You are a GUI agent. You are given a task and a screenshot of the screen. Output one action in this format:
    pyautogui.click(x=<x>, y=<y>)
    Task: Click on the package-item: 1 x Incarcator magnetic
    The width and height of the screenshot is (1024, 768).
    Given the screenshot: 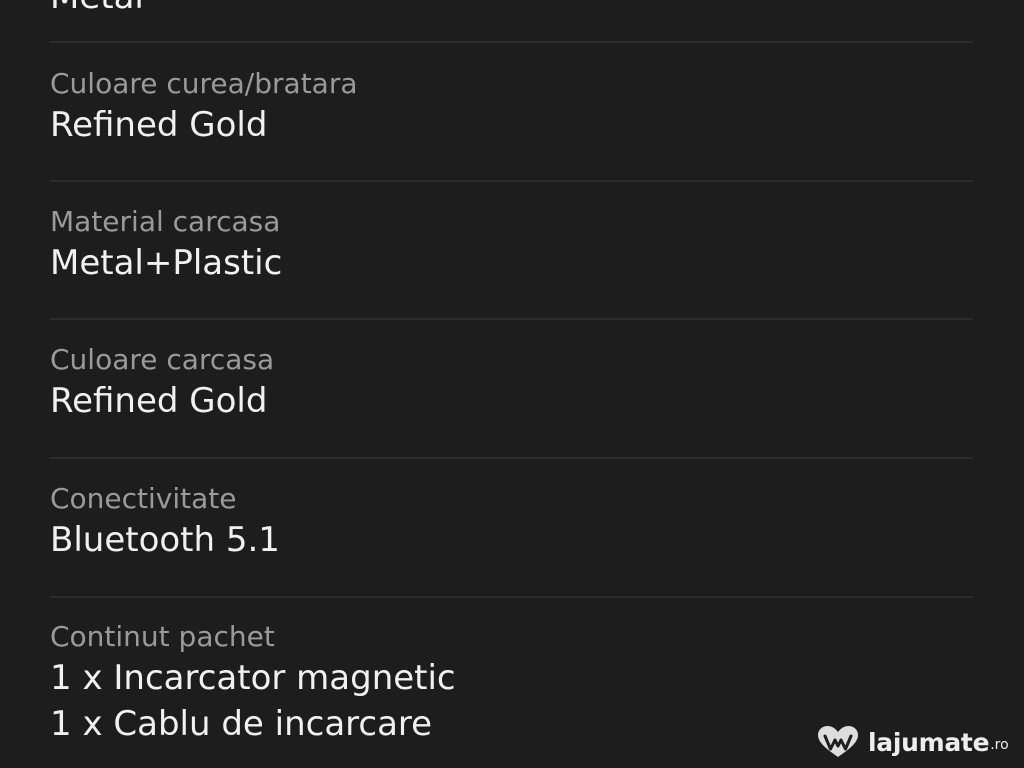 What is the action you would take?
    pyautogui.click(x=253, y=678)
    